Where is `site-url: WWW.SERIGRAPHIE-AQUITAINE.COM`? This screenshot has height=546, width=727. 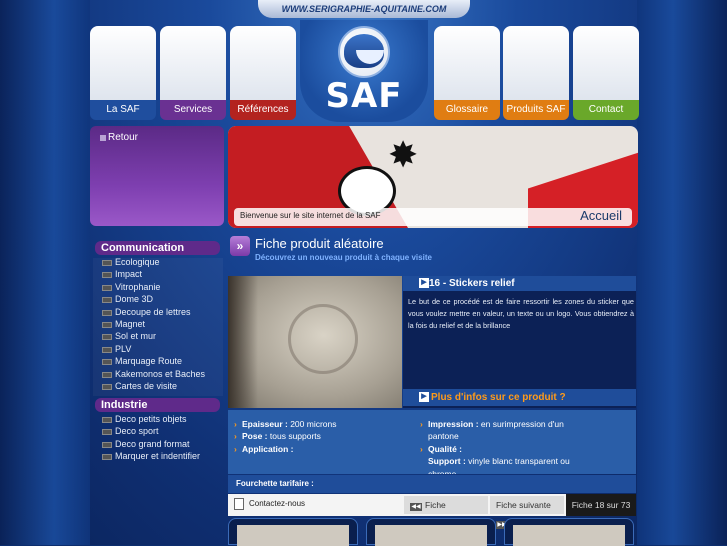
site-url: WWW.SERIGRAPHIE-AQUITAINE.COM is located at coordinates (364, 9).